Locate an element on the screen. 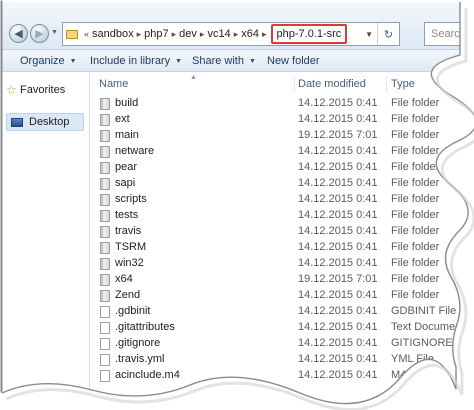 Image resolution: width=474 pixels, height=410 pixels. file-type: GDBINIT File is located at coordinates (424, 311).